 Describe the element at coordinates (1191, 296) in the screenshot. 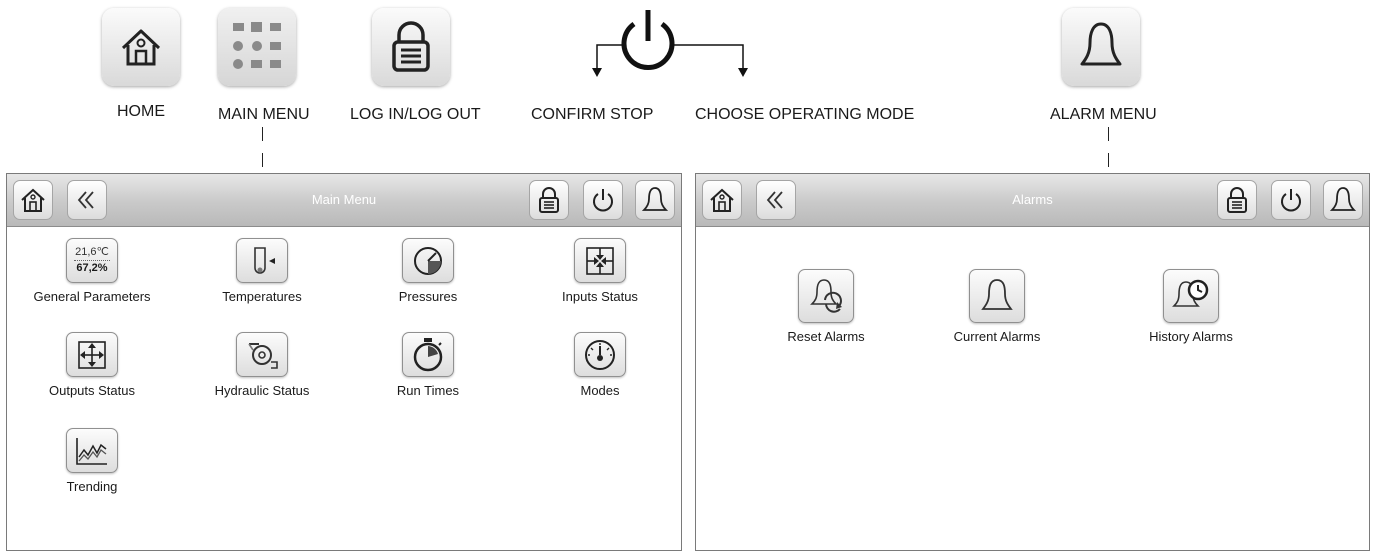

I see `bell-clock-icon` at that location.